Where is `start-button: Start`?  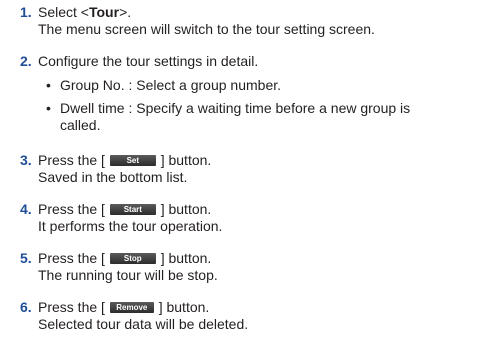 start-button: Start is located at coordinates (132, 209).